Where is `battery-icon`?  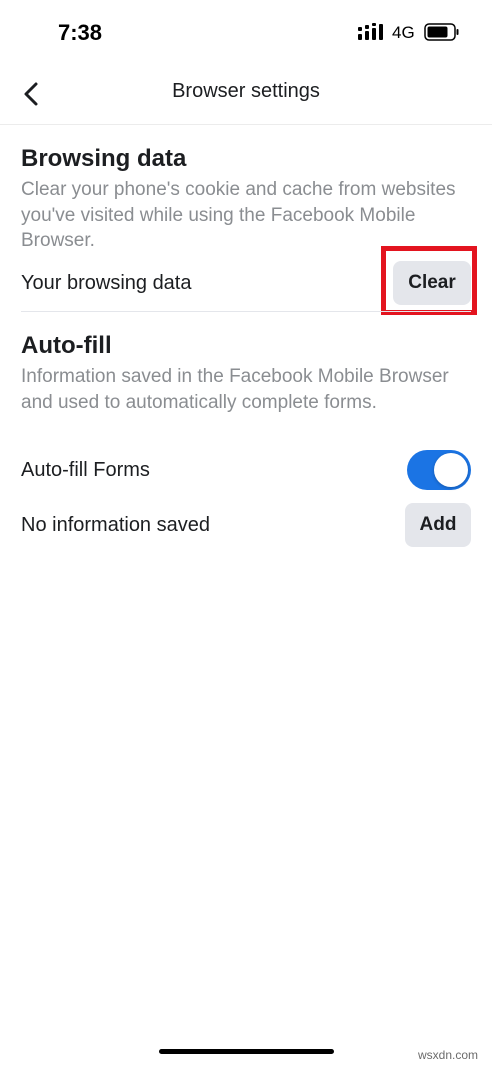
battery-icon is located at coordinates (441, 32).